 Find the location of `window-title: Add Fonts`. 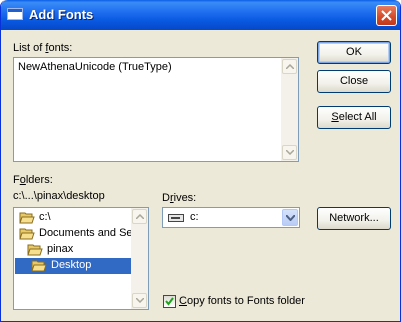

window-title: Add Fonts is located at coordinates (61, 14).